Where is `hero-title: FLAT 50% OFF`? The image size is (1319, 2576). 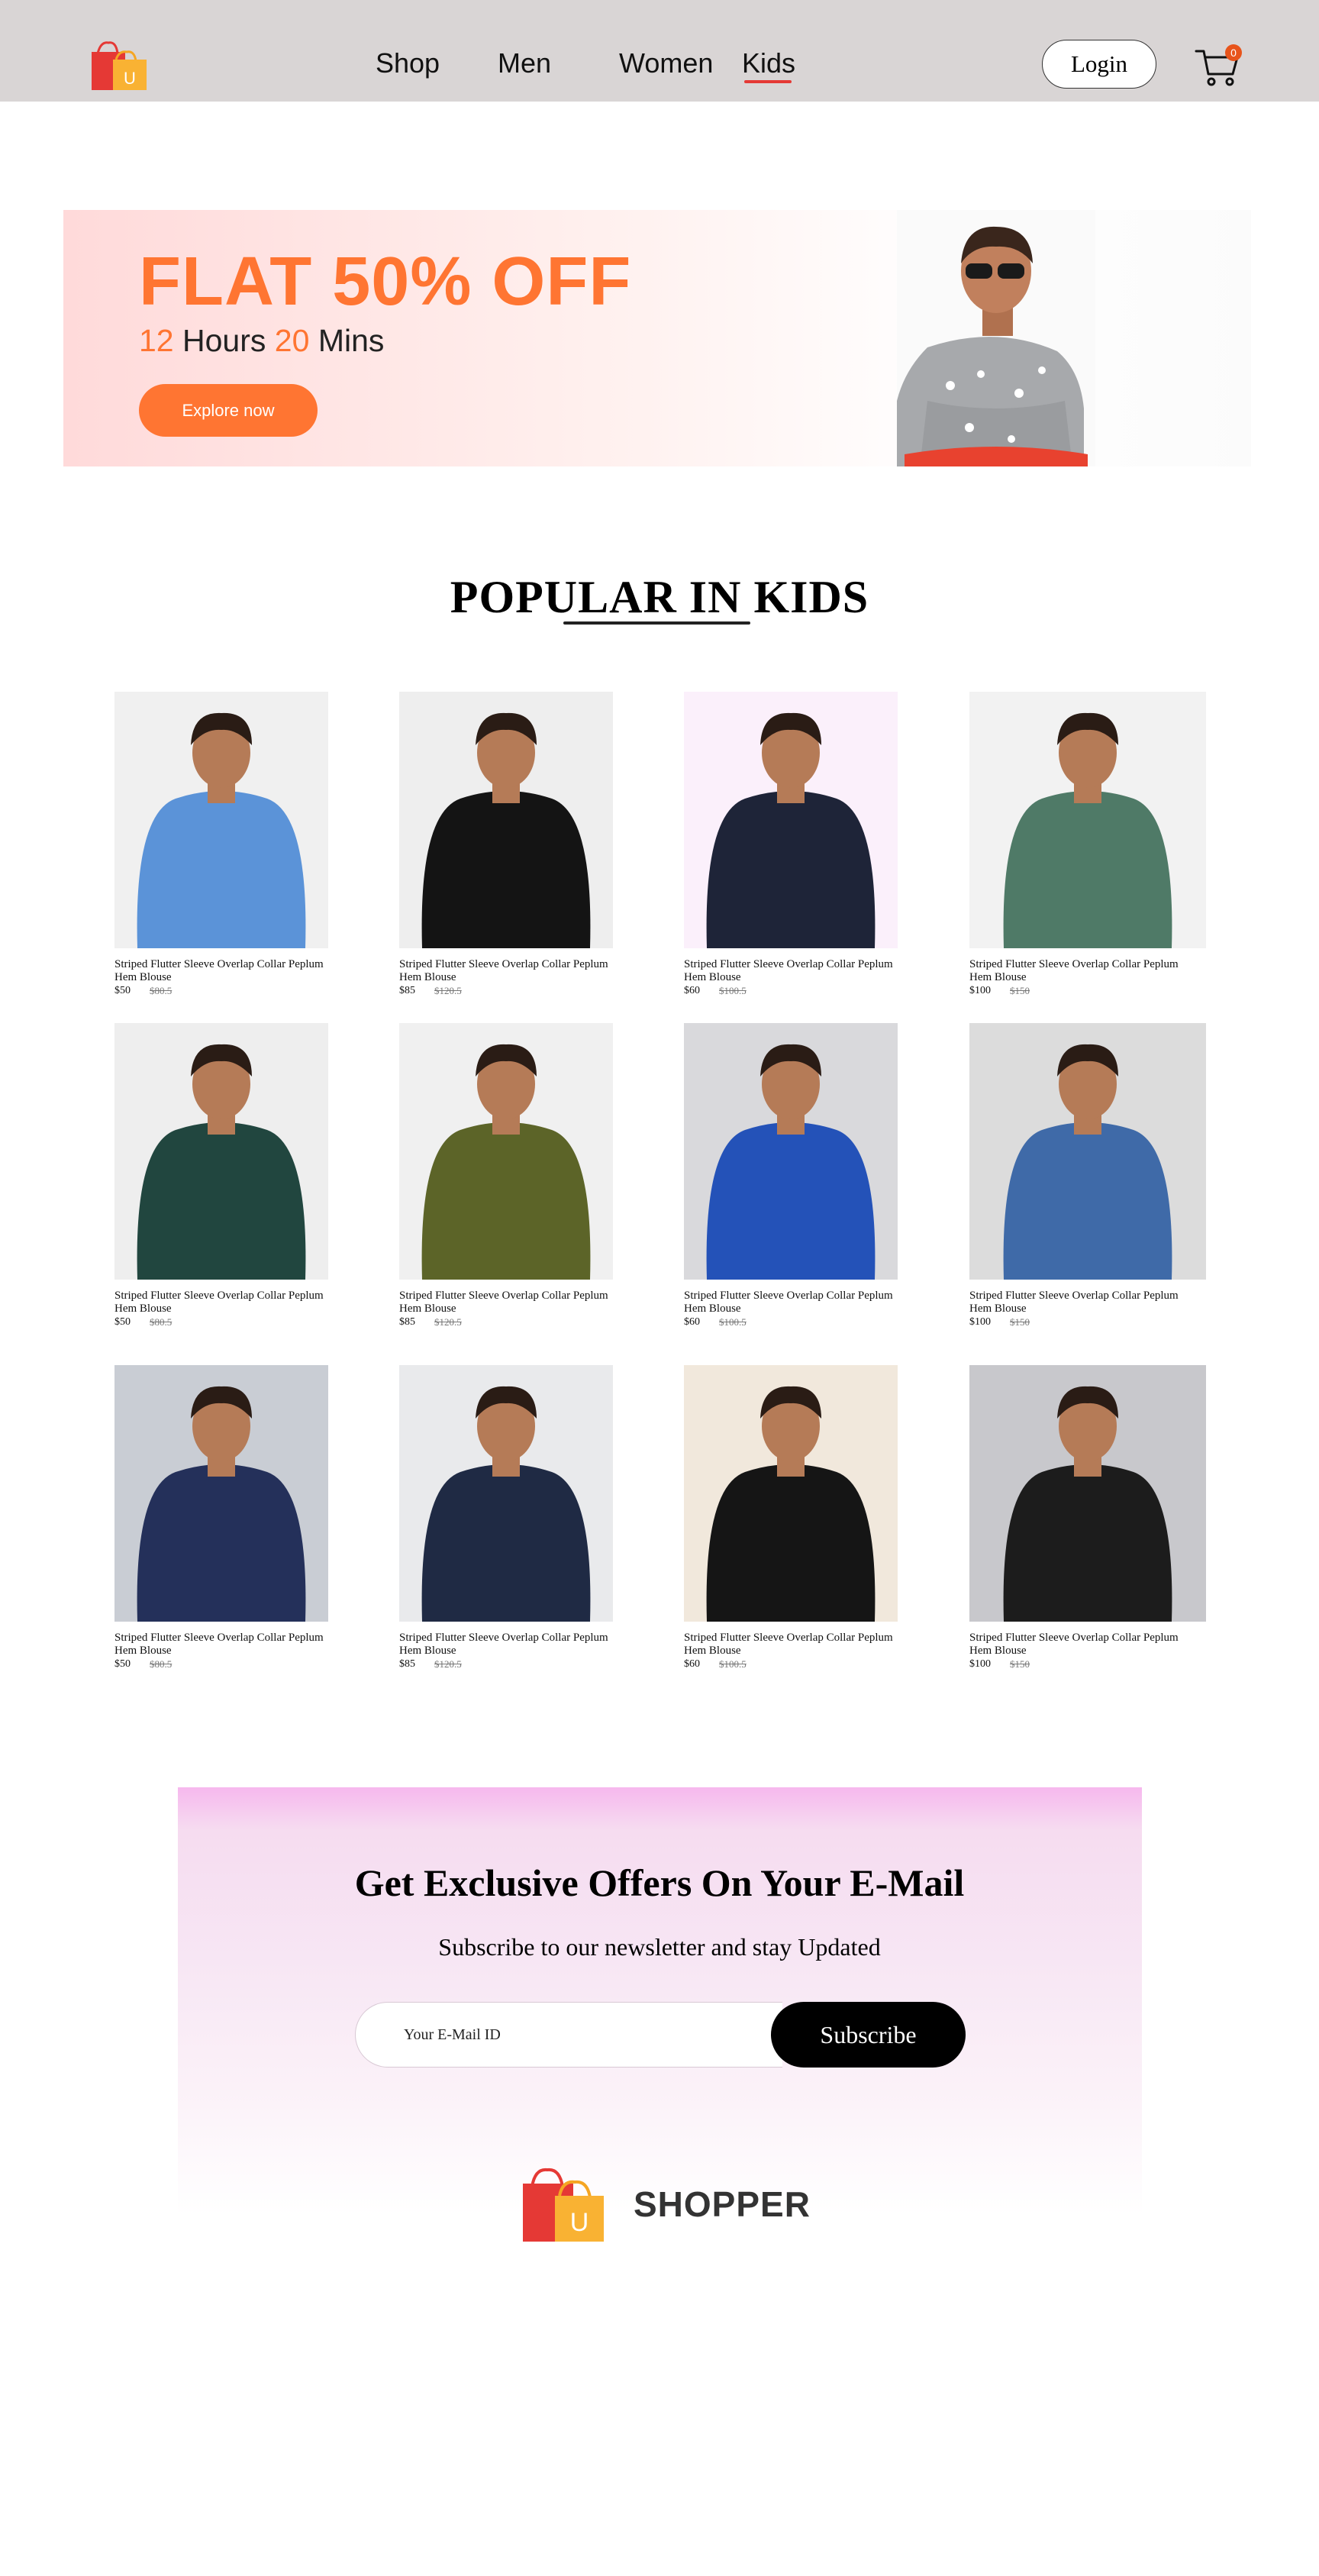 hero-title: FLAT 50% OFF is located at coordinates (385, 282).